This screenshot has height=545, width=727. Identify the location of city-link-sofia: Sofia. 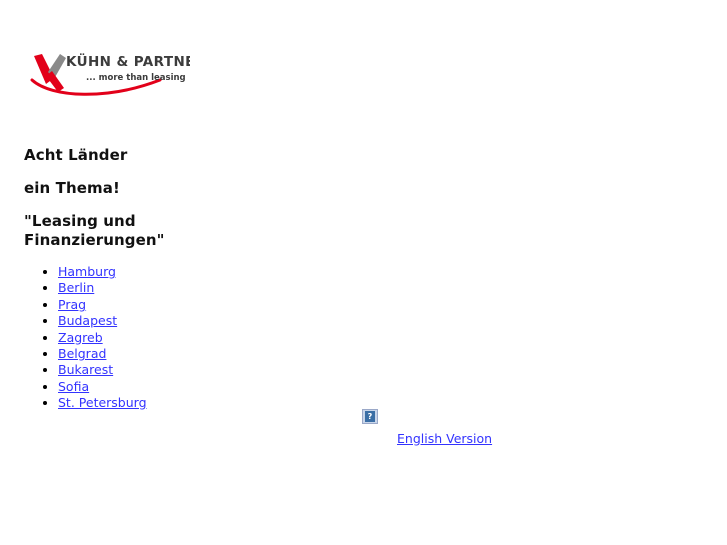
(73, 386).